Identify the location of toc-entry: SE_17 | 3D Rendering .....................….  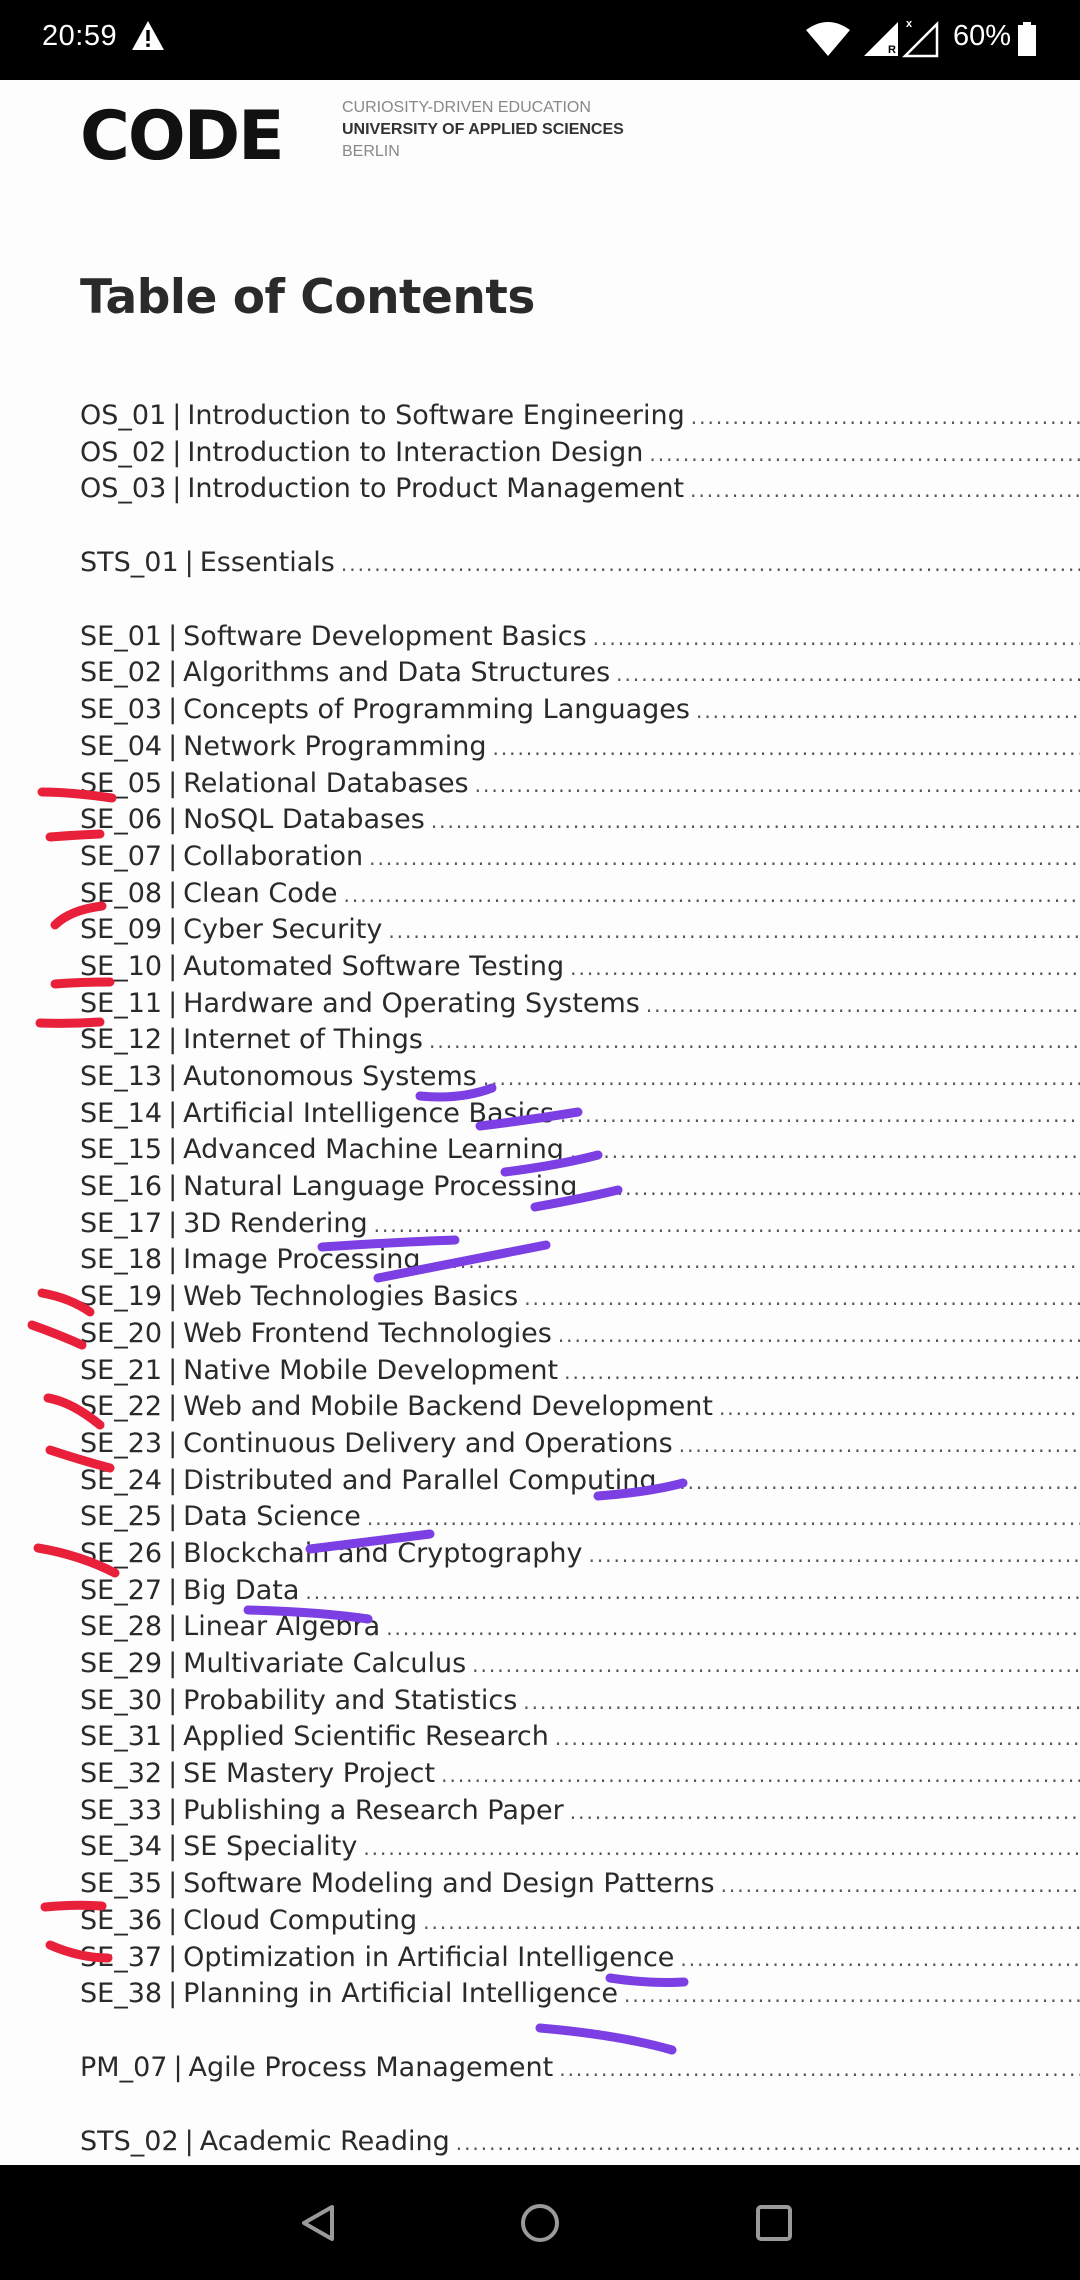
(580, 1226).